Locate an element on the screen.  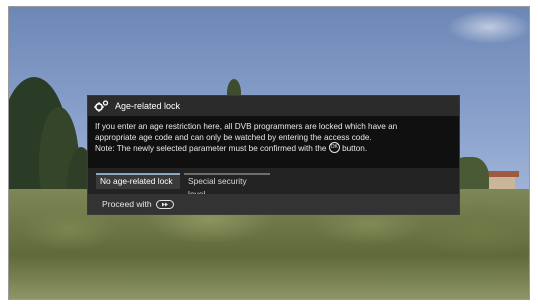
gears-icon is located at coordinates (102, 106).